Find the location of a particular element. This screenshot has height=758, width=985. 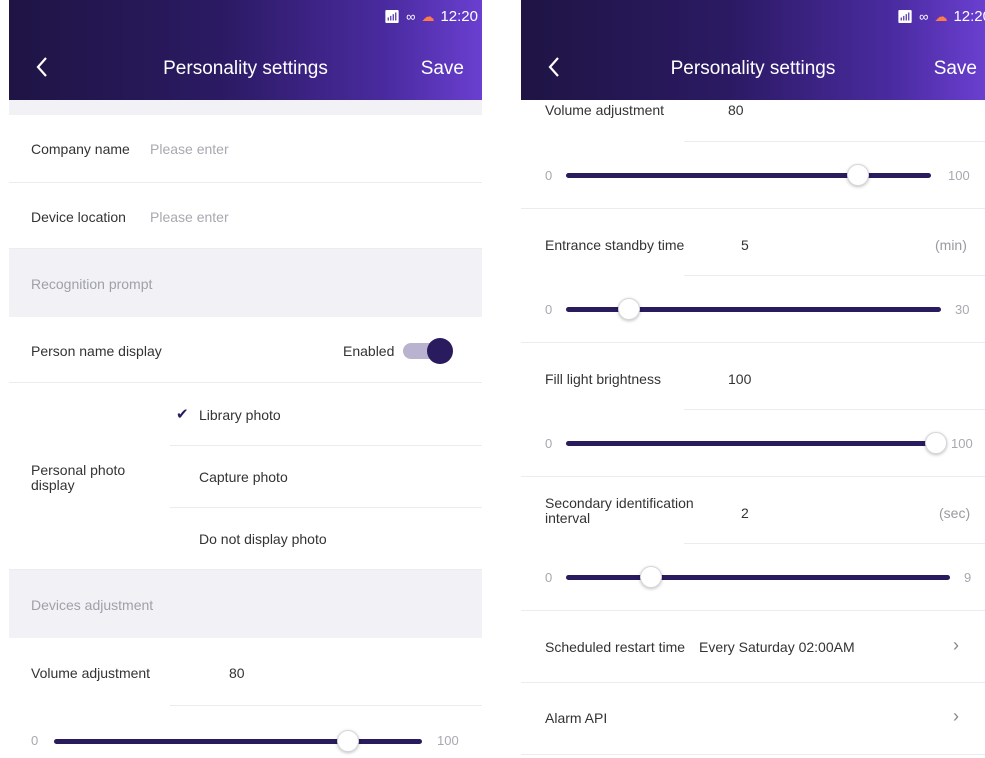

standby-unit: (min) is located at coordinates (951, 245).